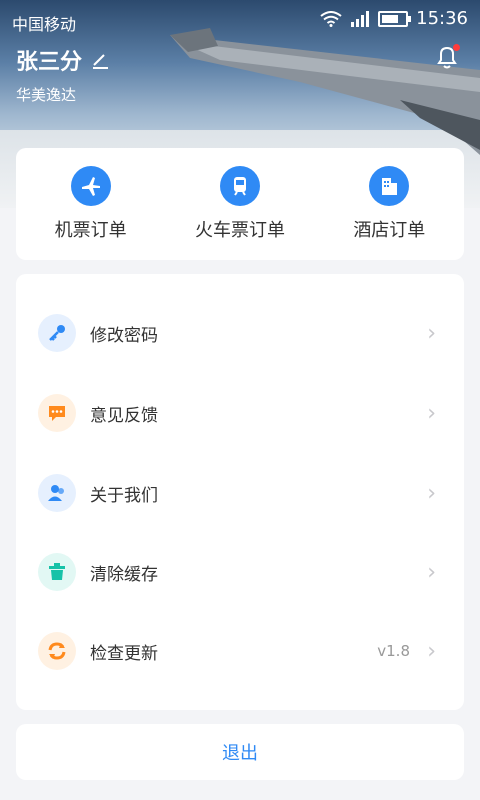 This screenshot has width=480, height=800. Describe the element at coordinates (393, 651) in the screenshot. I see `app-version: v1.8` at that location.